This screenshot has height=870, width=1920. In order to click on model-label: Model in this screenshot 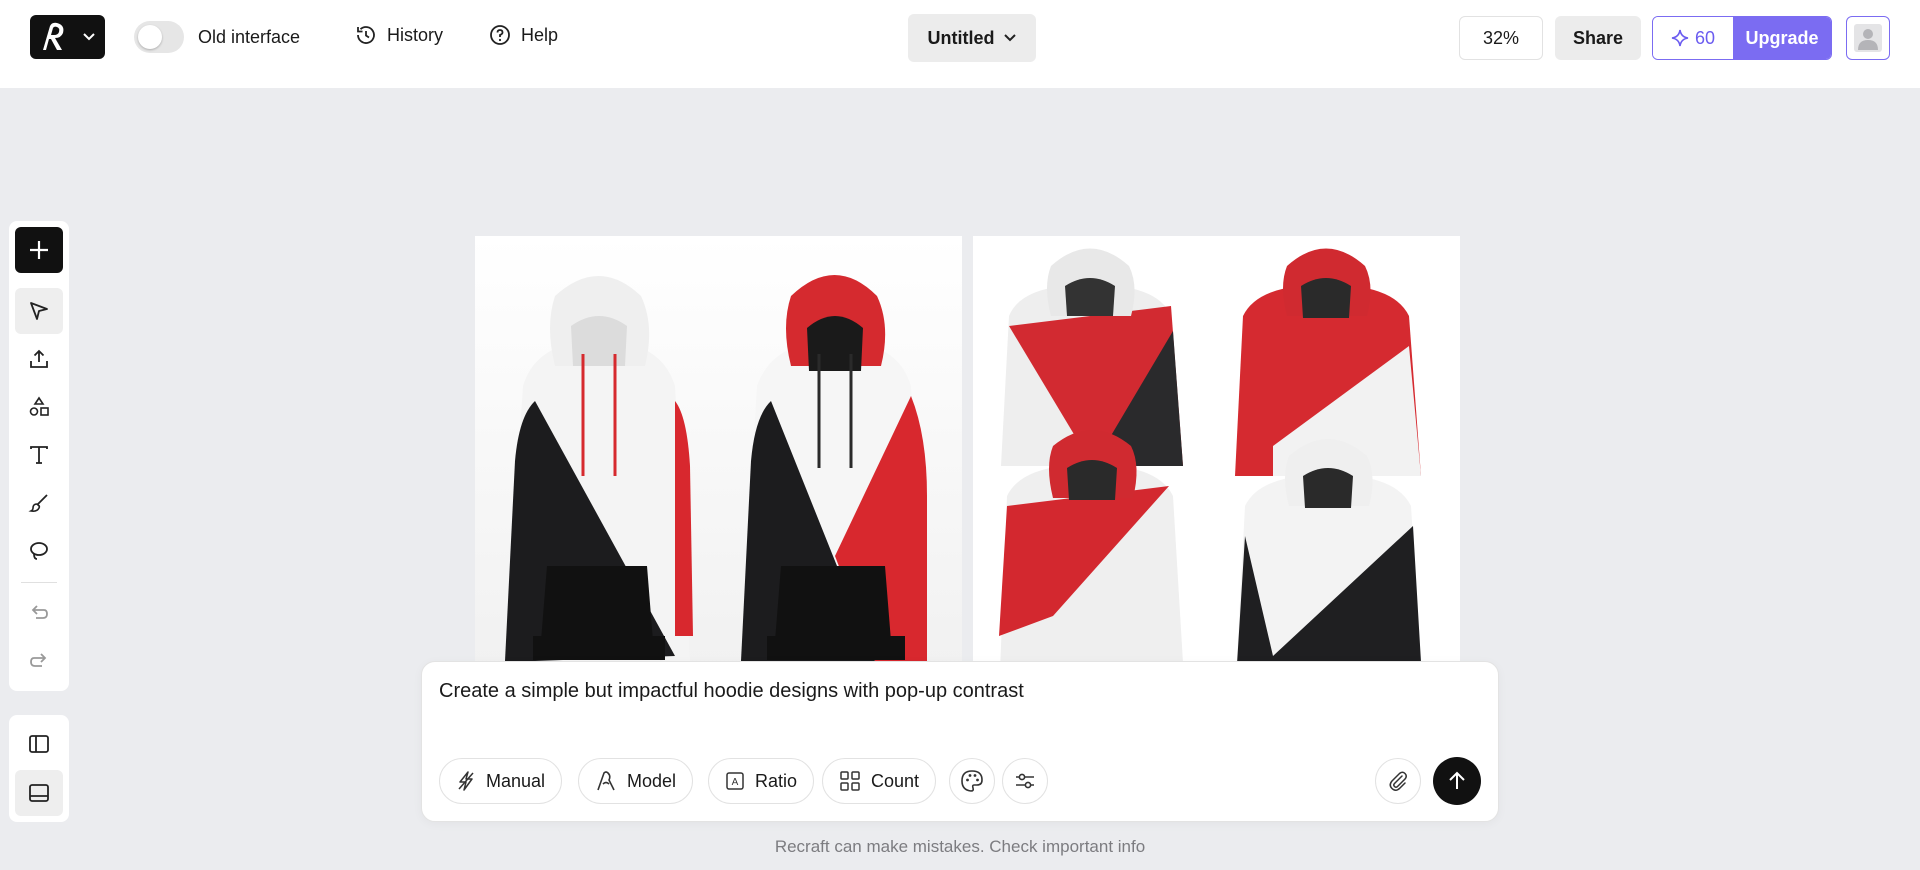, I will do `click(652, 780)`.